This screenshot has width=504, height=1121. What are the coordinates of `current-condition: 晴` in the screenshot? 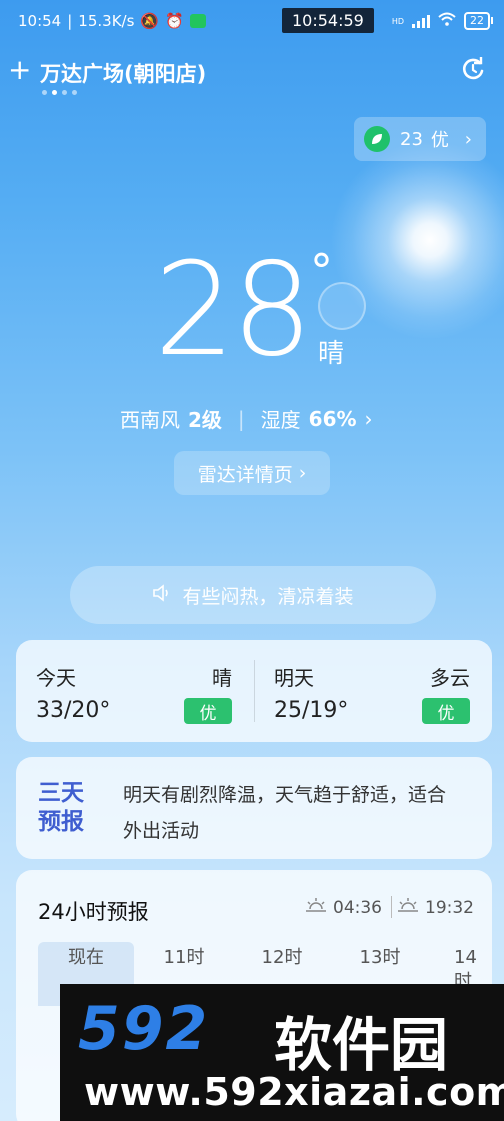 It's located at (331, 354).